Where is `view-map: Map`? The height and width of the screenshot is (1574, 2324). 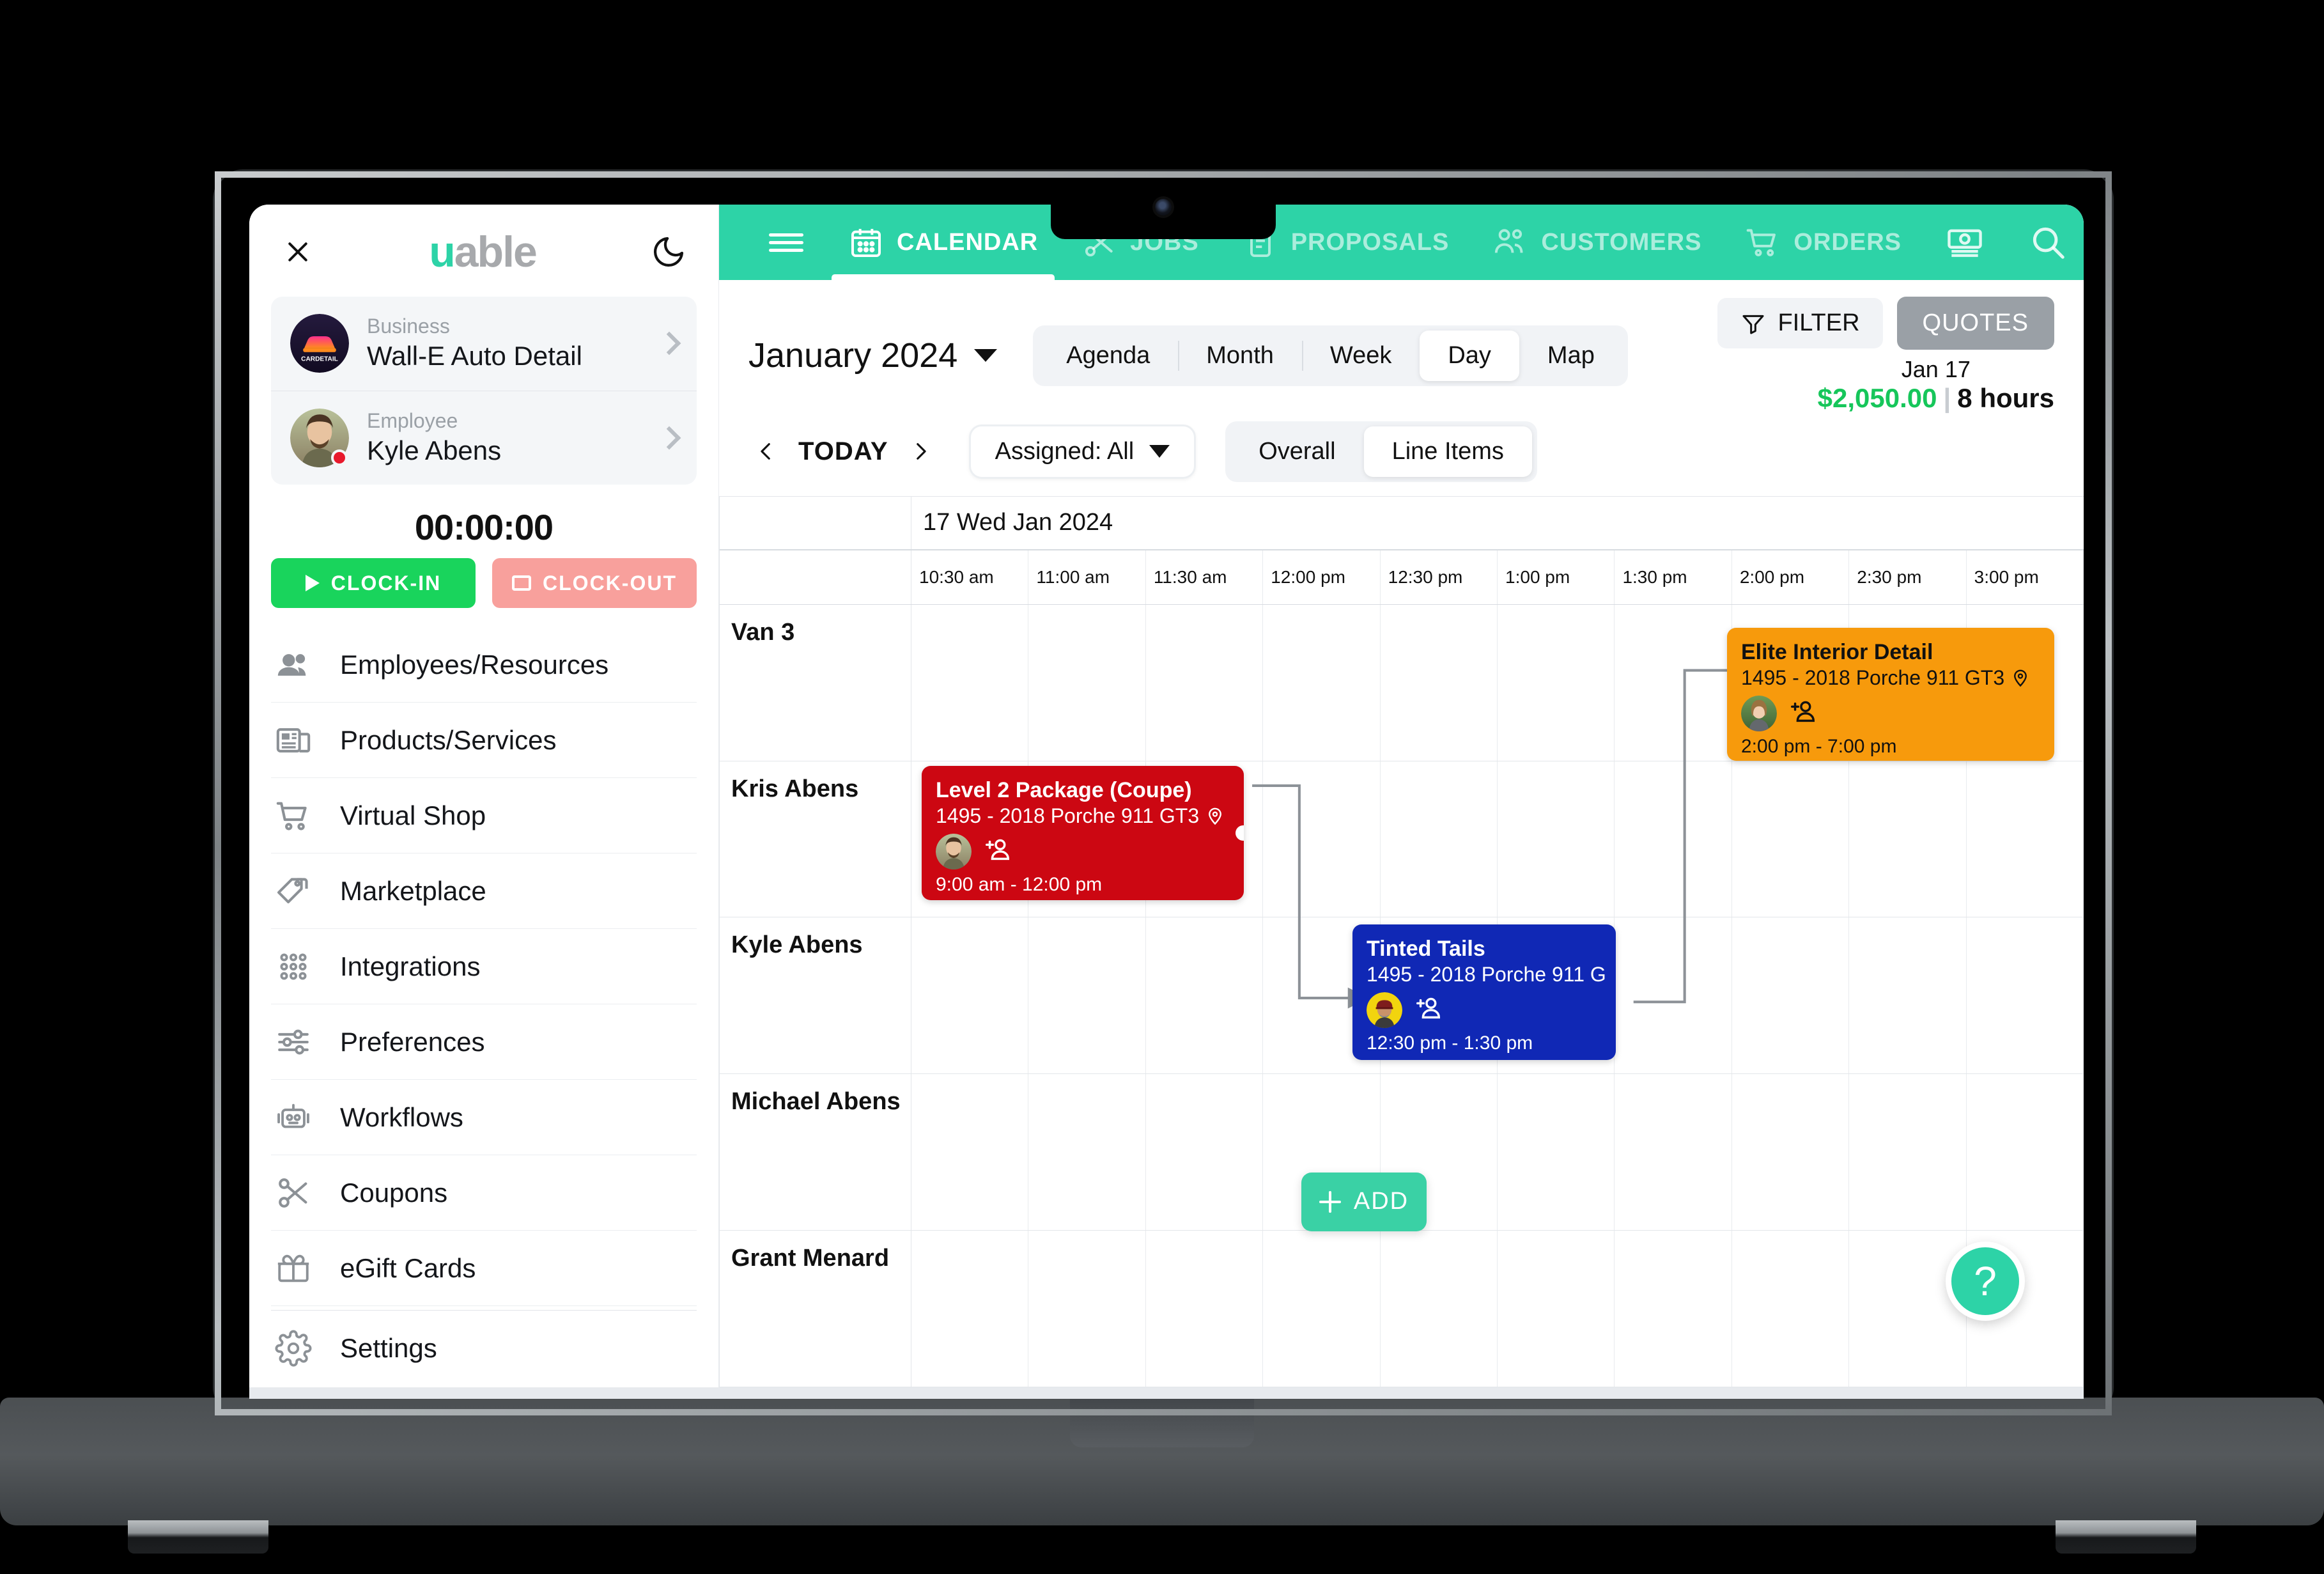
view-map: Map is located at coordinates (1571, 356).